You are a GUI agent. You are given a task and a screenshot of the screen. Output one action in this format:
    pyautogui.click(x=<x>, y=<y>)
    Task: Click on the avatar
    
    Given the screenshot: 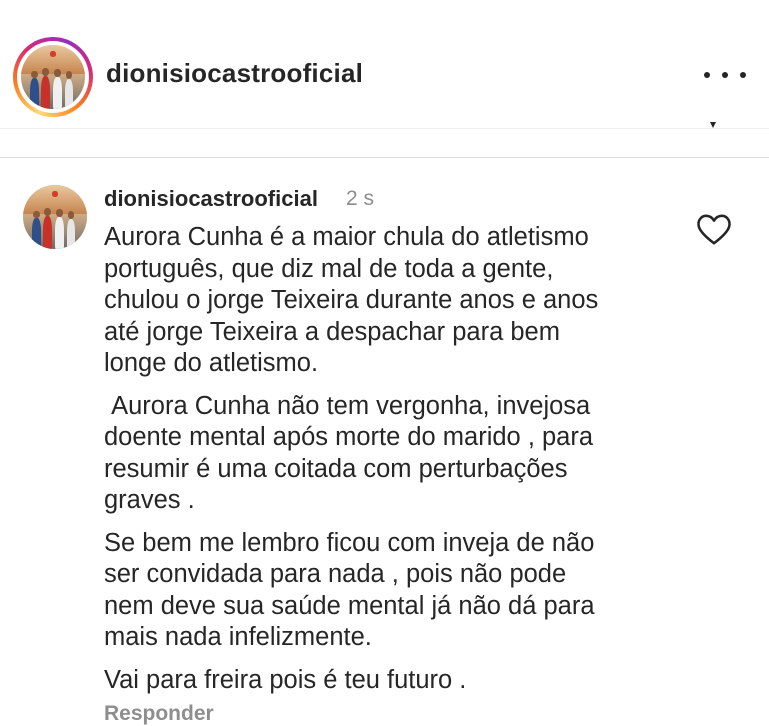 What is the action you would take?
    pyautogui.click(x=53, y=77)
    